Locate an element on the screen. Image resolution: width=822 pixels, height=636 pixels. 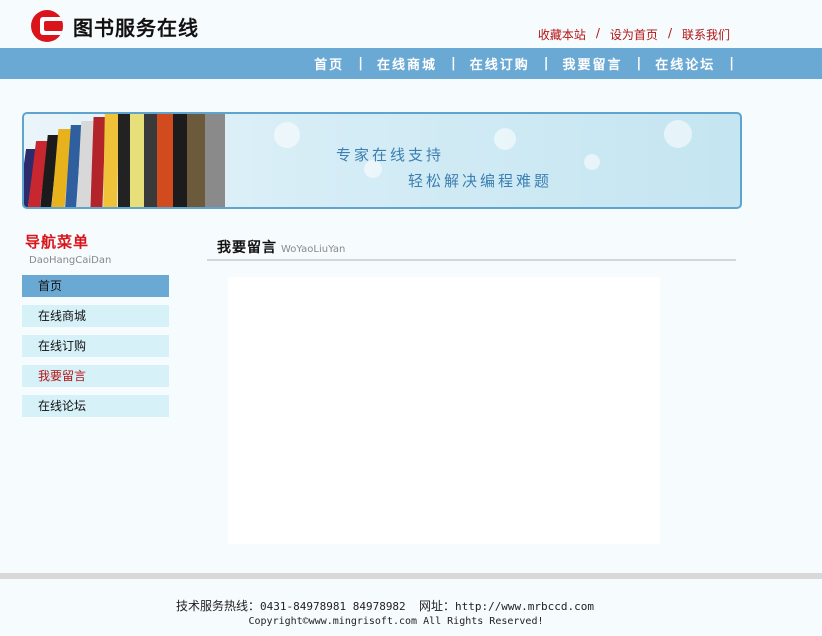
page-title: 我要留言 WoYaoLiuYan is located at coordinates (281, 247).